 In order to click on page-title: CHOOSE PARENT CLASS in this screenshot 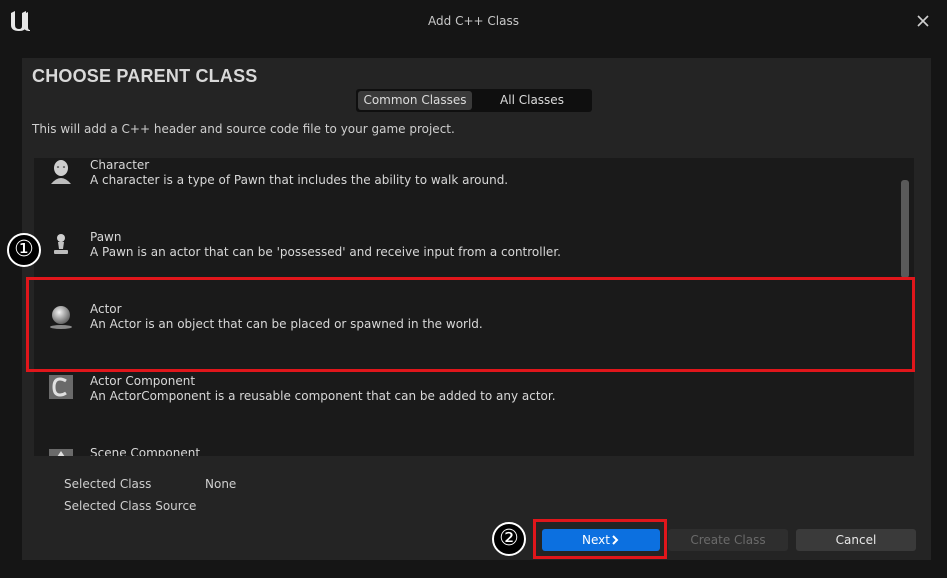, I will do `click(145, 76)`.